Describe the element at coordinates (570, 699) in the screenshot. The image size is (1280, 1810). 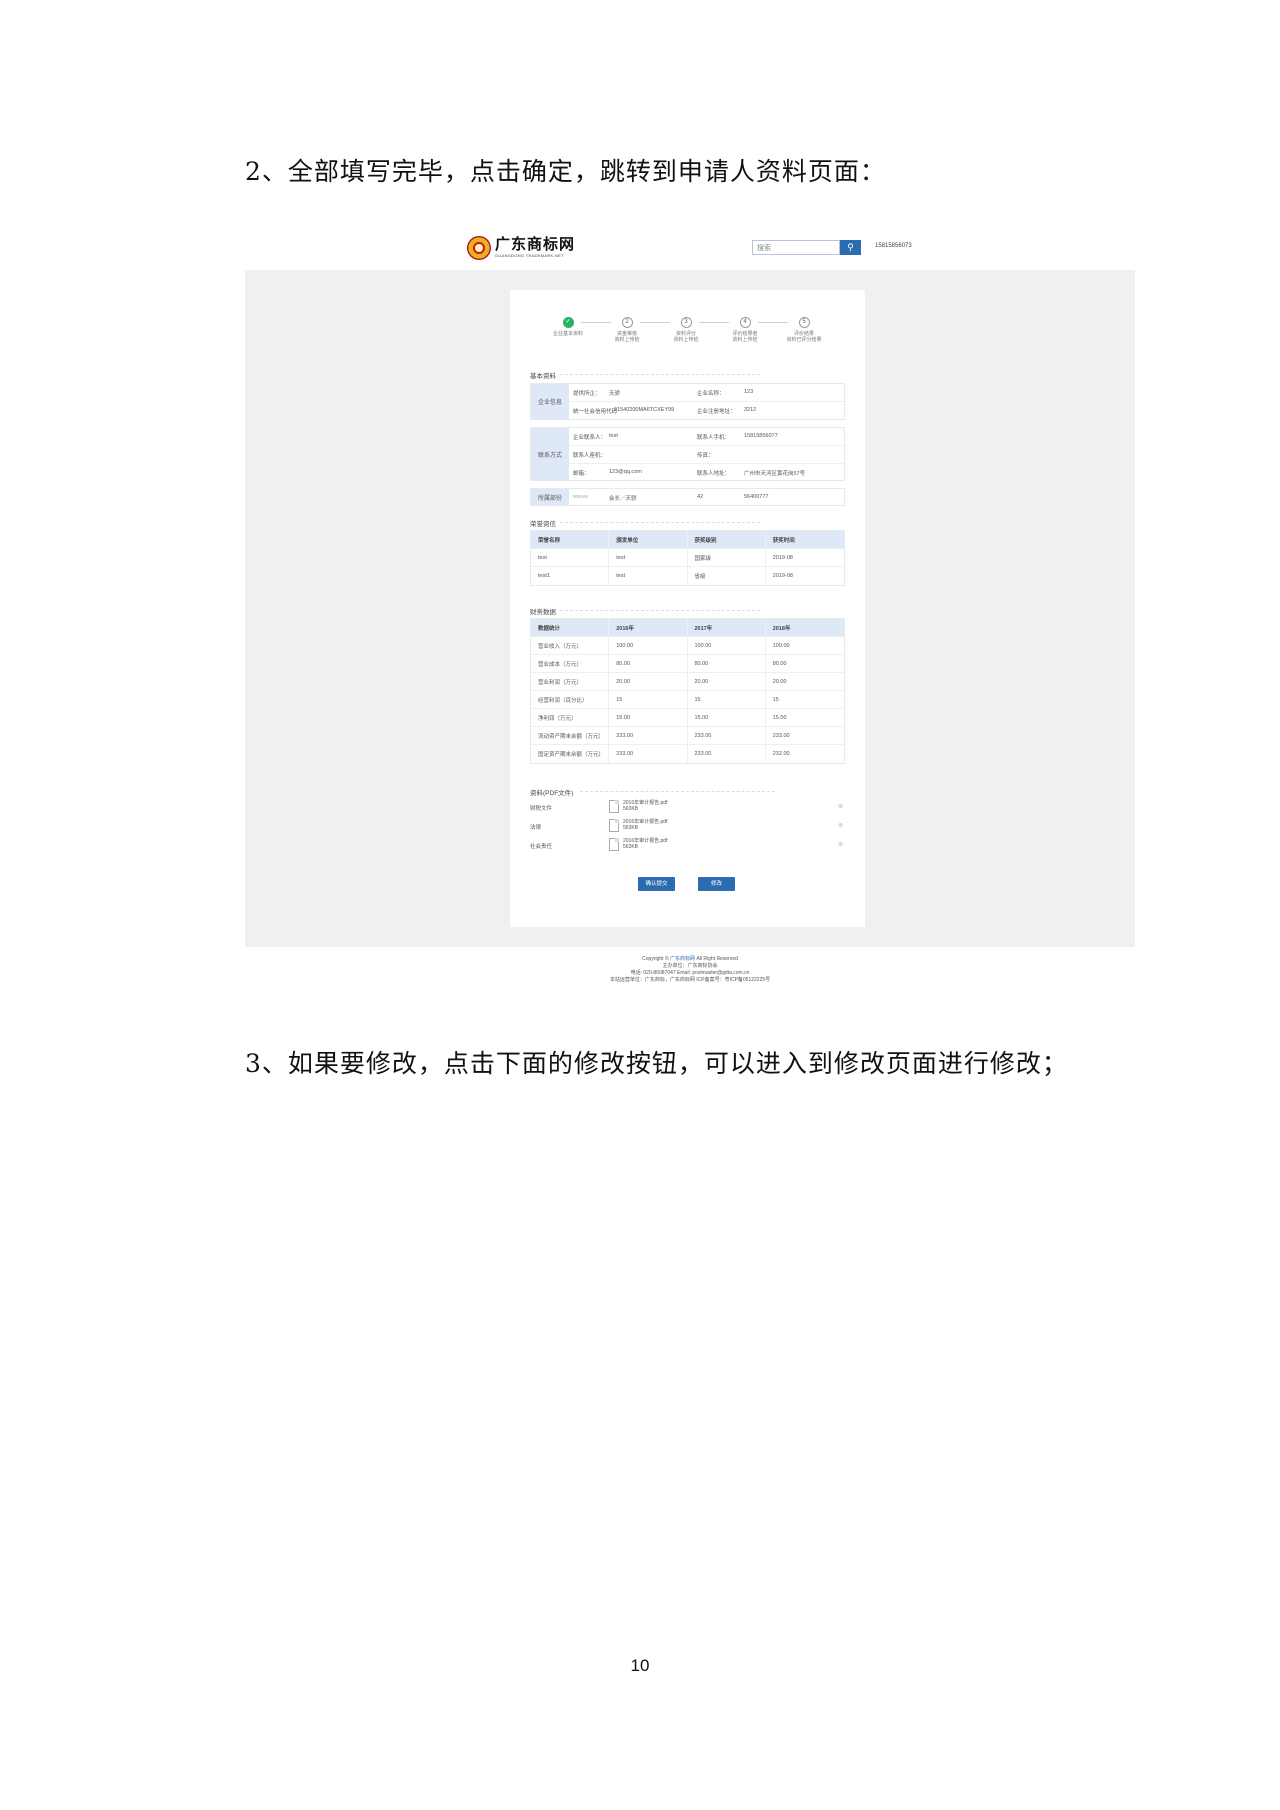
I see `table-cell: 经营利润（百分比）` at that location.